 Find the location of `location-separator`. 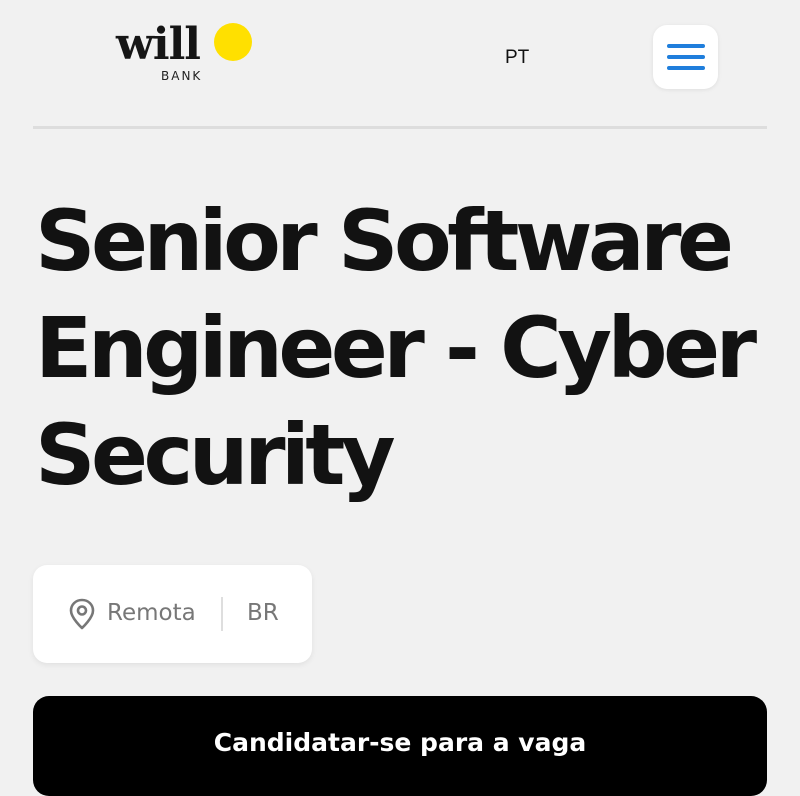

location-separator is located at coordinates (222, 614).